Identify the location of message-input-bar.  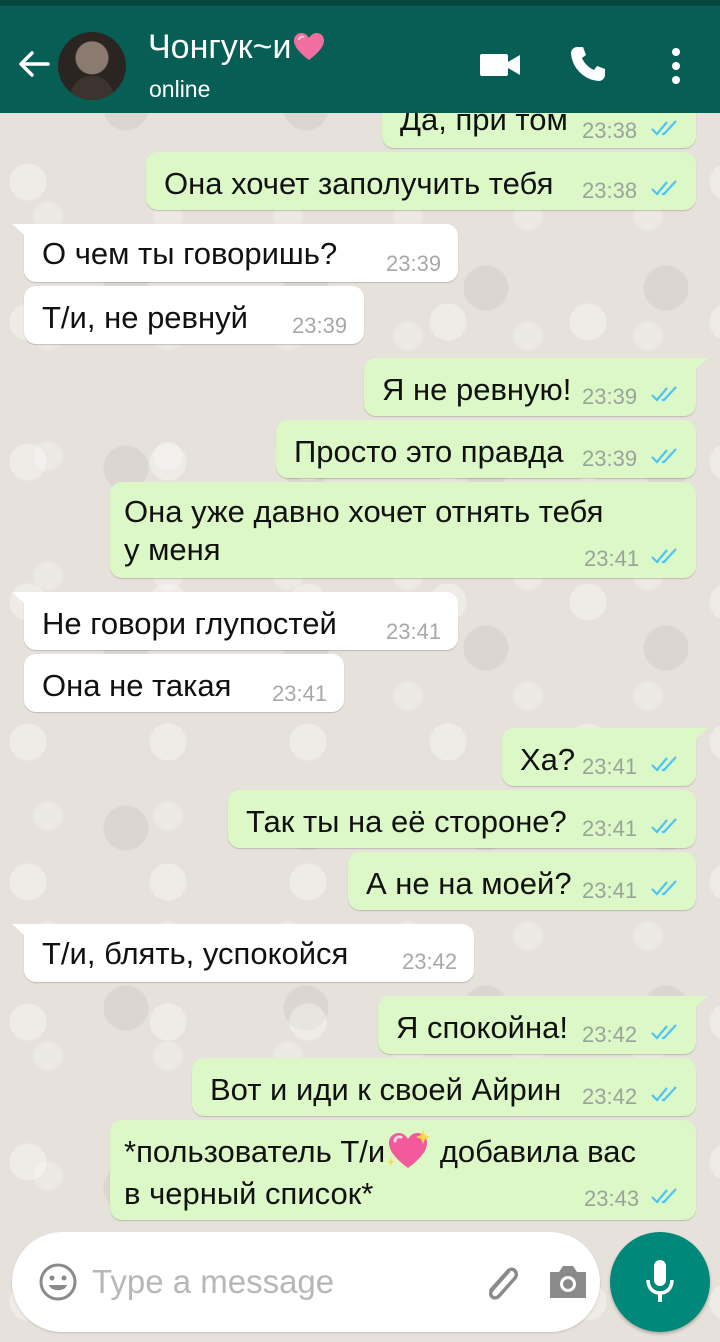
(306, 1282).